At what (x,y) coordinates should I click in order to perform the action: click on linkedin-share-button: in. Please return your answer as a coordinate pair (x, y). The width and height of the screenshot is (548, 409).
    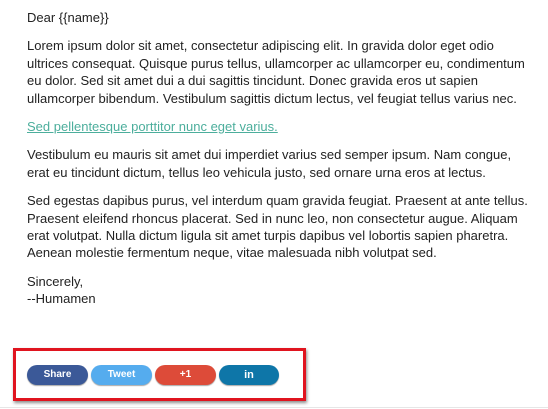
    Looking at the image, I should click on (249, 375).